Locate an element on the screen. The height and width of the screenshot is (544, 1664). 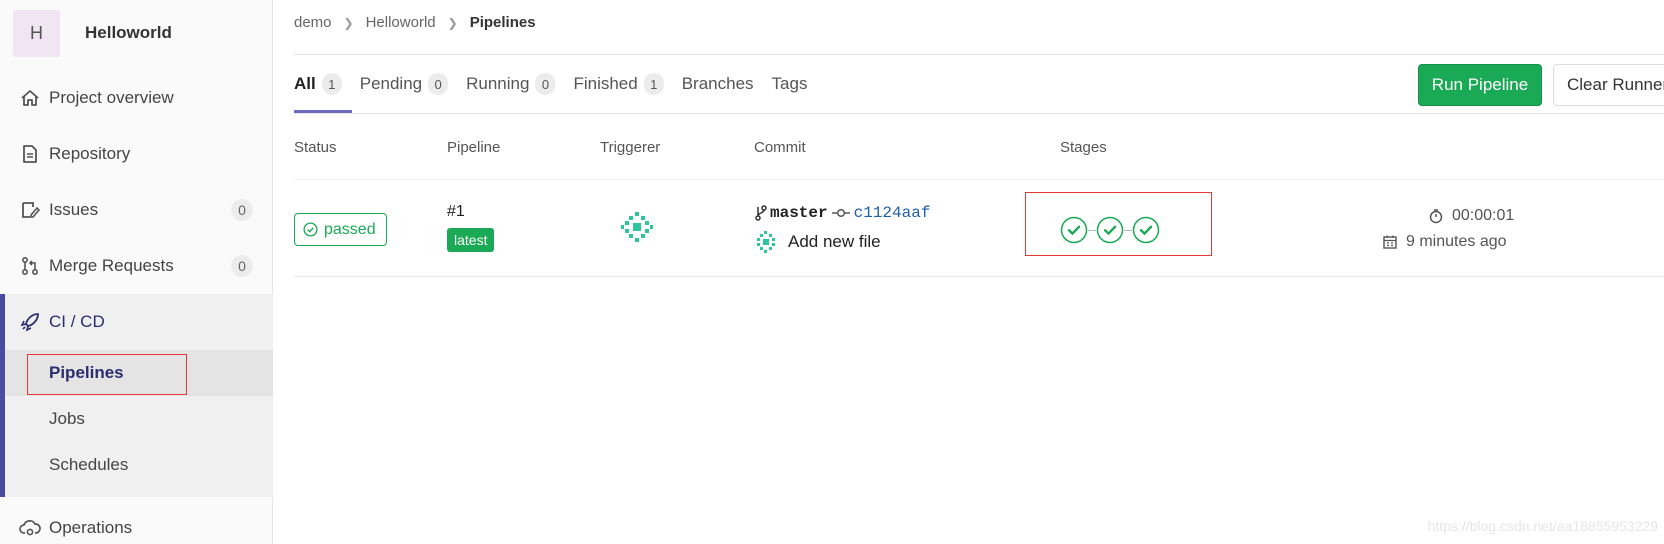
sidebar-group-cicd: CI / CD Pipelines Jobs Schedules is located at coordinates (136, 395).